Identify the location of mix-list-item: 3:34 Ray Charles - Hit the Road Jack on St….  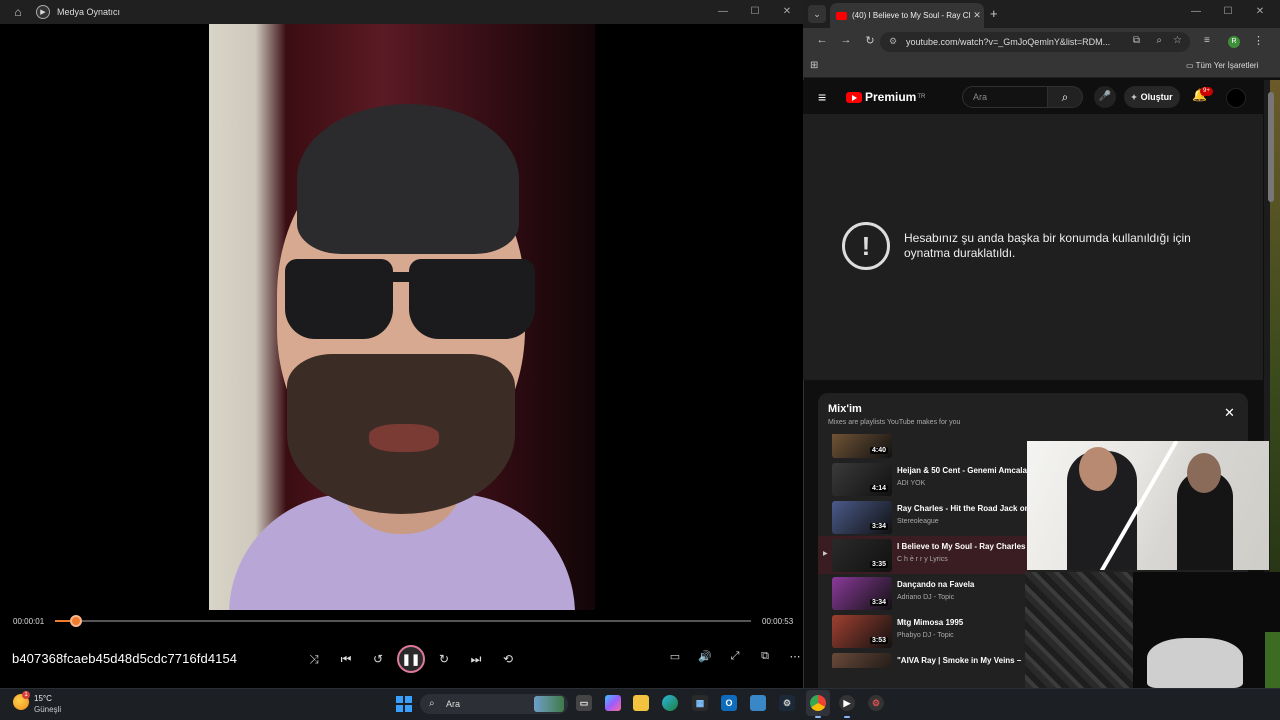
(923, 517).